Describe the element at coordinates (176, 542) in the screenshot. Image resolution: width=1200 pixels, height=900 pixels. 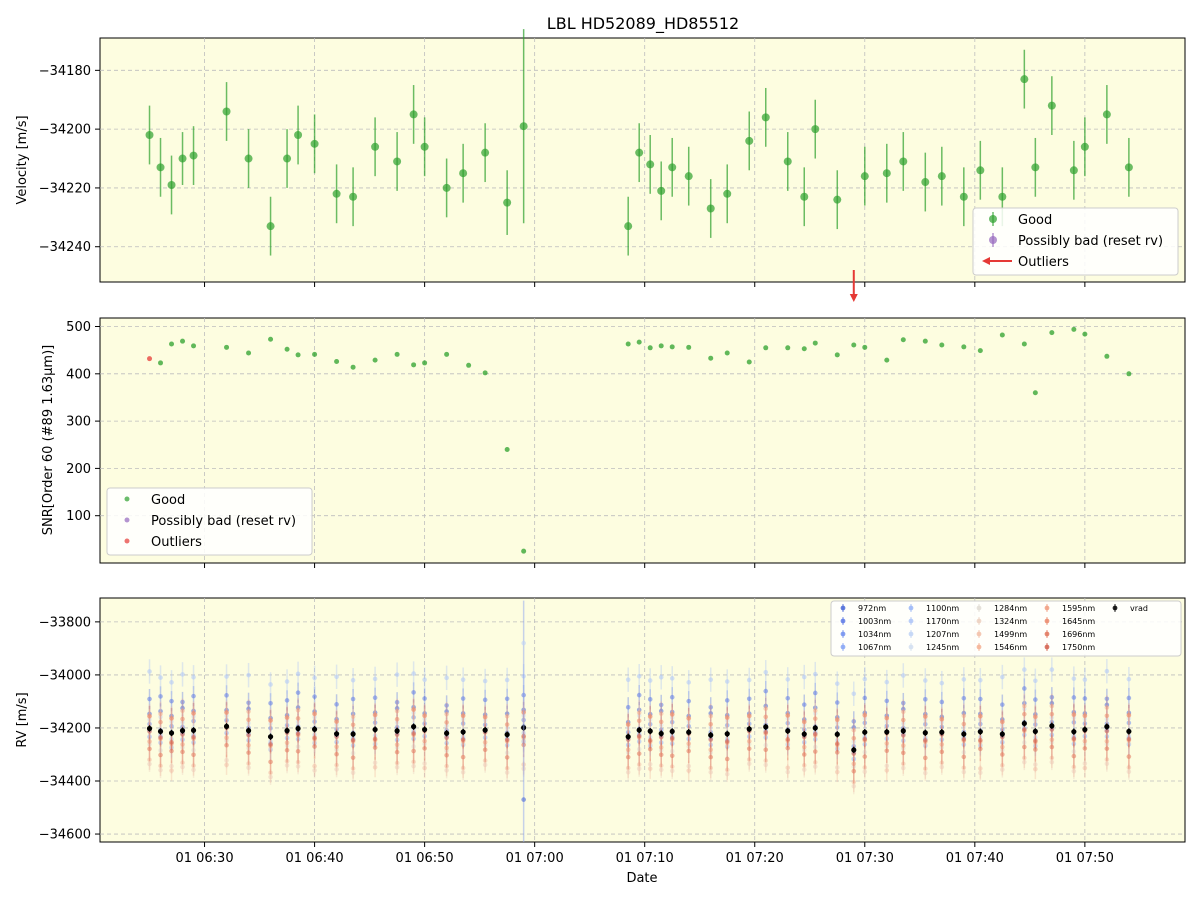
I see `snr-legend-outliers-label: Outliers` at that location.